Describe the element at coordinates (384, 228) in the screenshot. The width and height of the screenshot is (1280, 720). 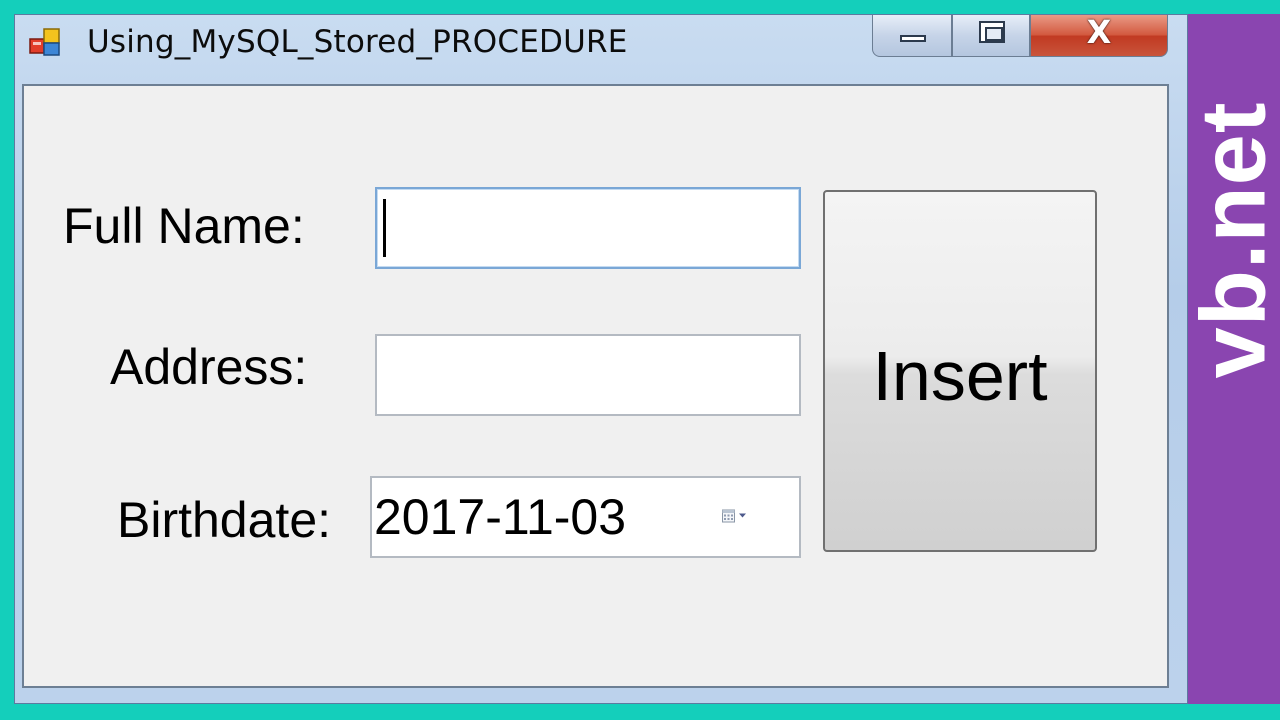
I see `text-caret` at that location.